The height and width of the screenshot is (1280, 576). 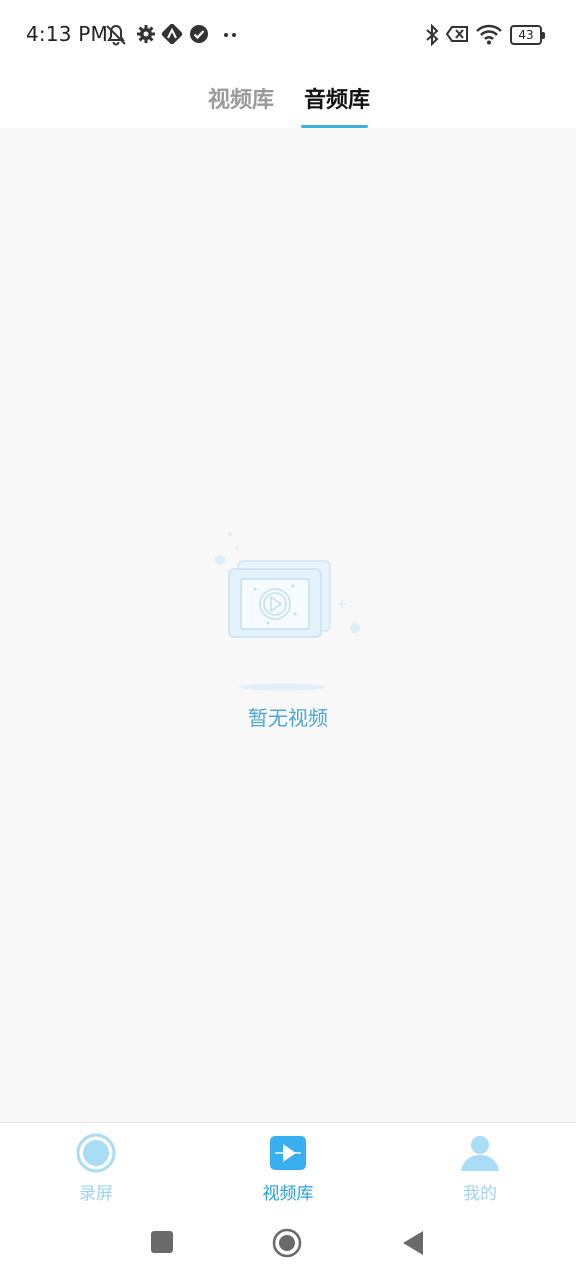 What do you see at coordinates (199, 34) in the screenshot?
I see `check-circle-icon` at bounding box center [199, 34].